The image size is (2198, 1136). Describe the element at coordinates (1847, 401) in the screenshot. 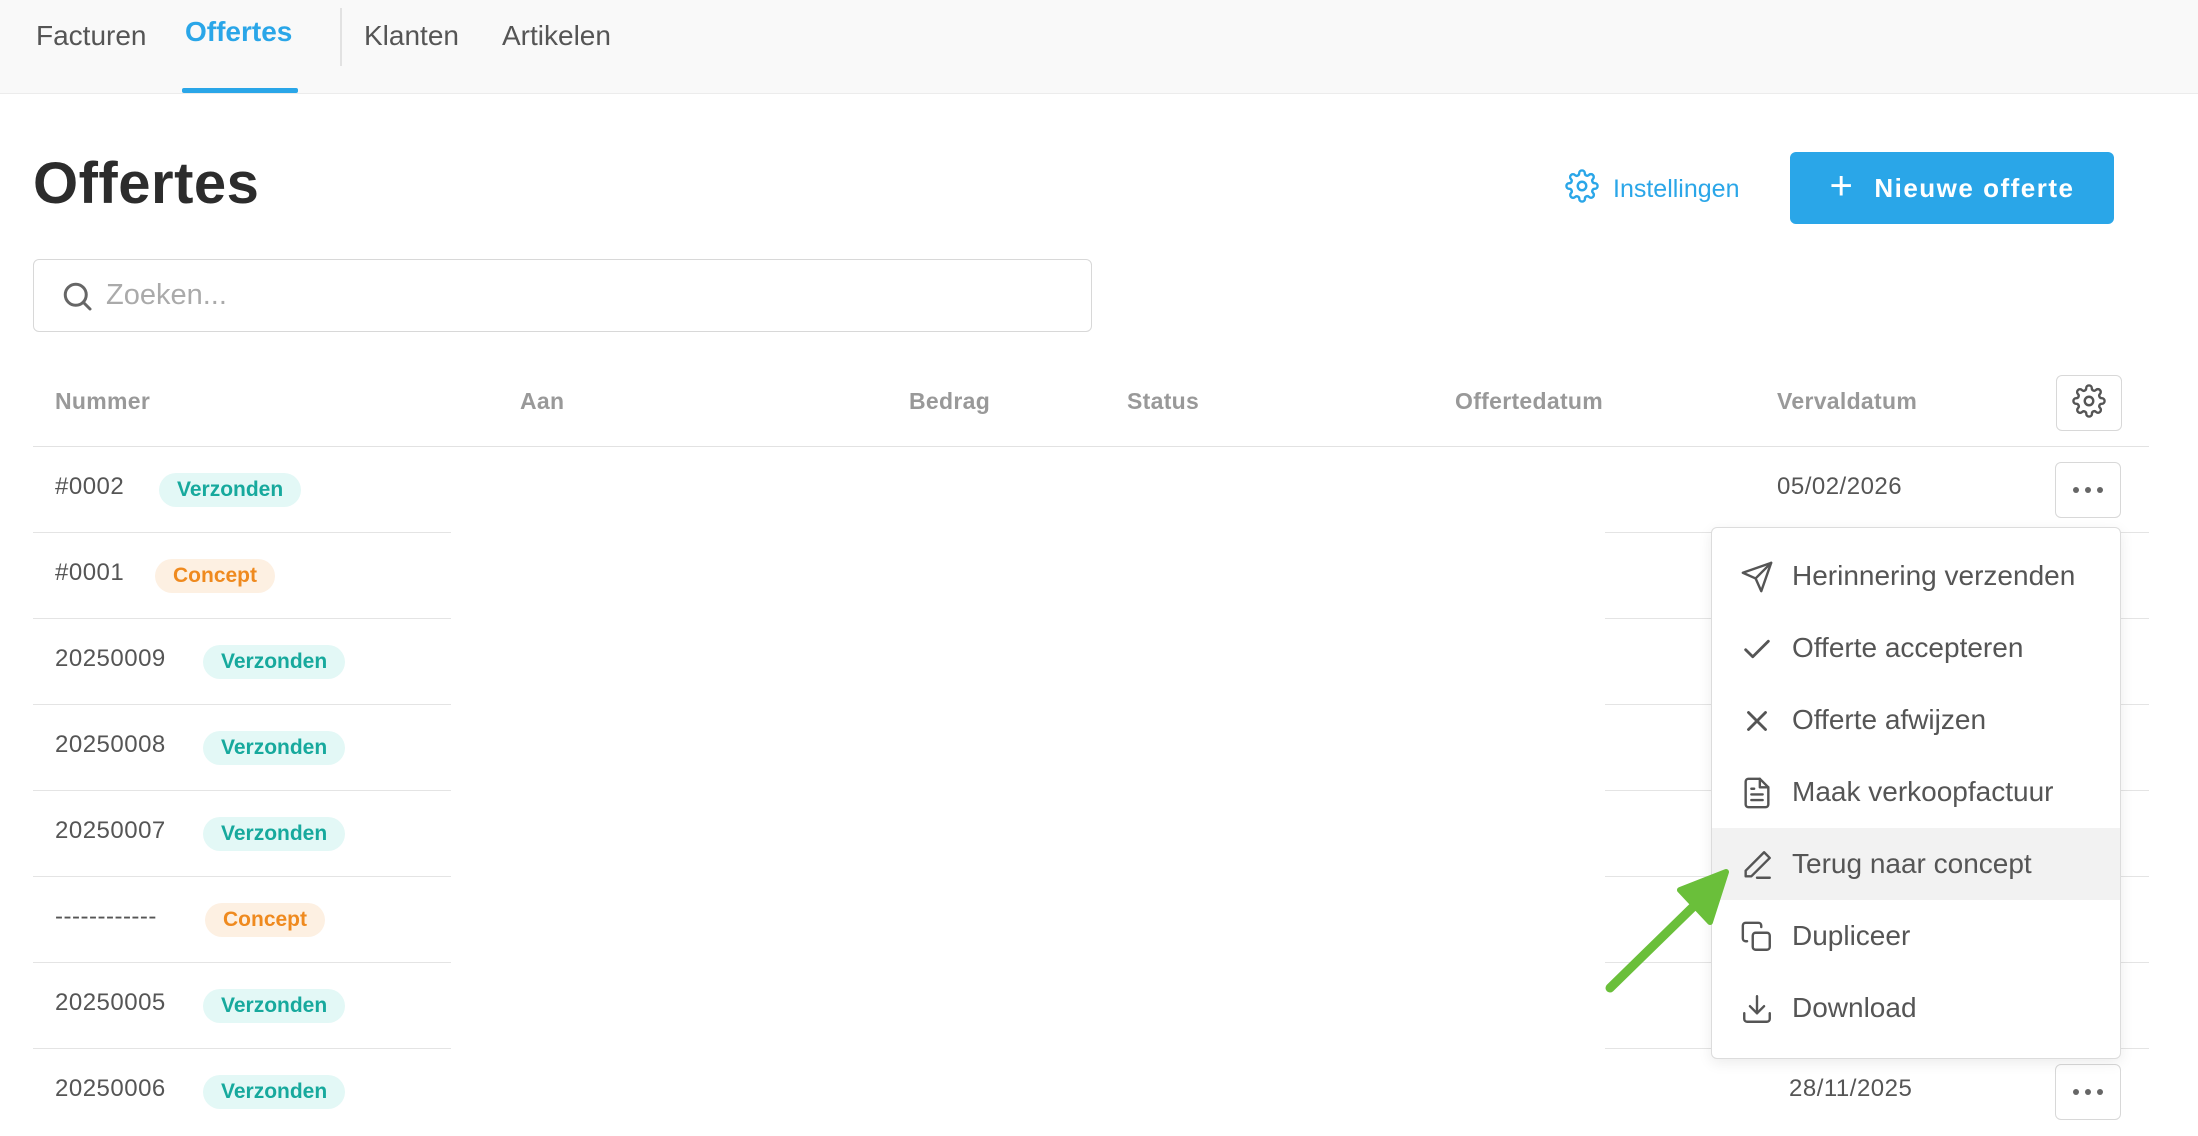

I see `column-header-vervaldatum: Vervaldatum` at that location.